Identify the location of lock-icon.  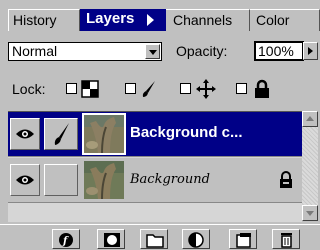
(286, 179).